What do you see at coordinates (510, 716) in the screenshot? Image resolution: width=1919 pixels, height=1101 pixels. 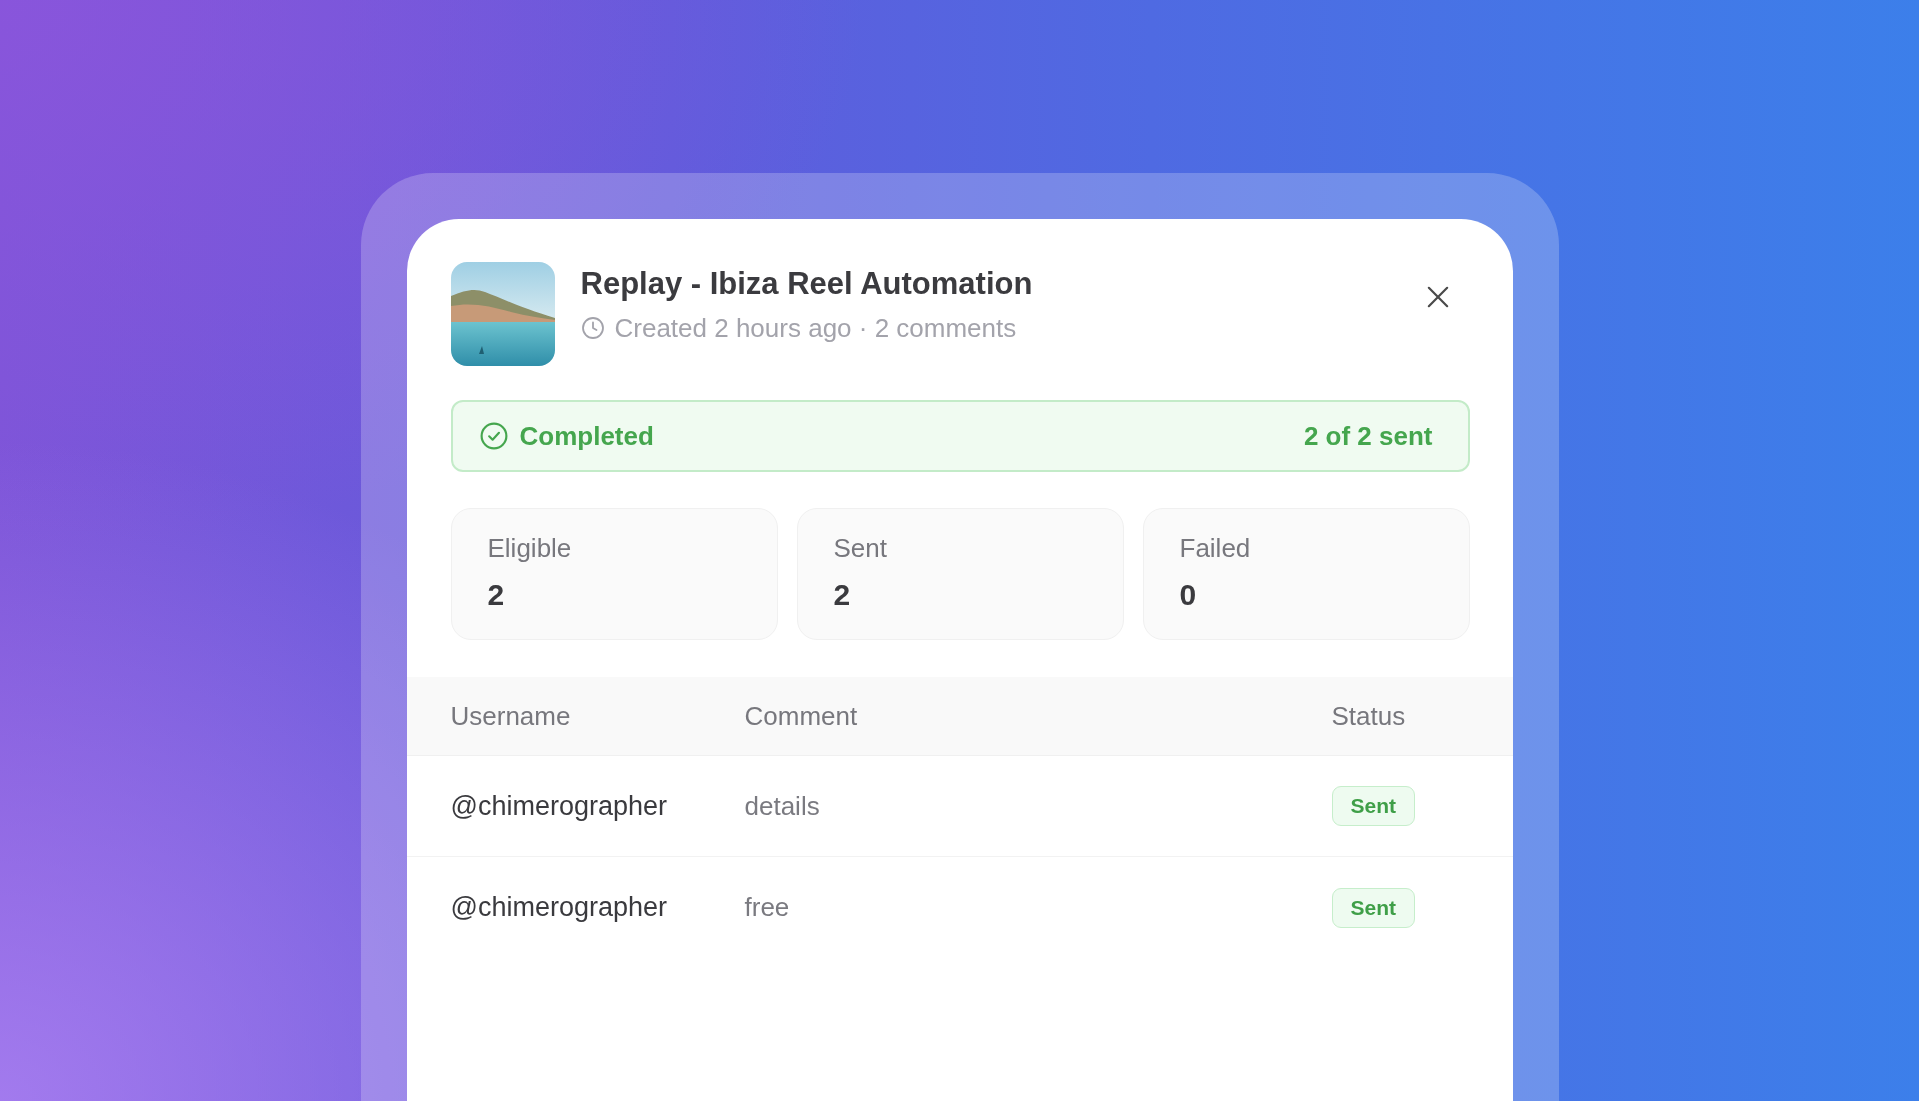 I see `column-header: Username` at bounding box center [510, 716].